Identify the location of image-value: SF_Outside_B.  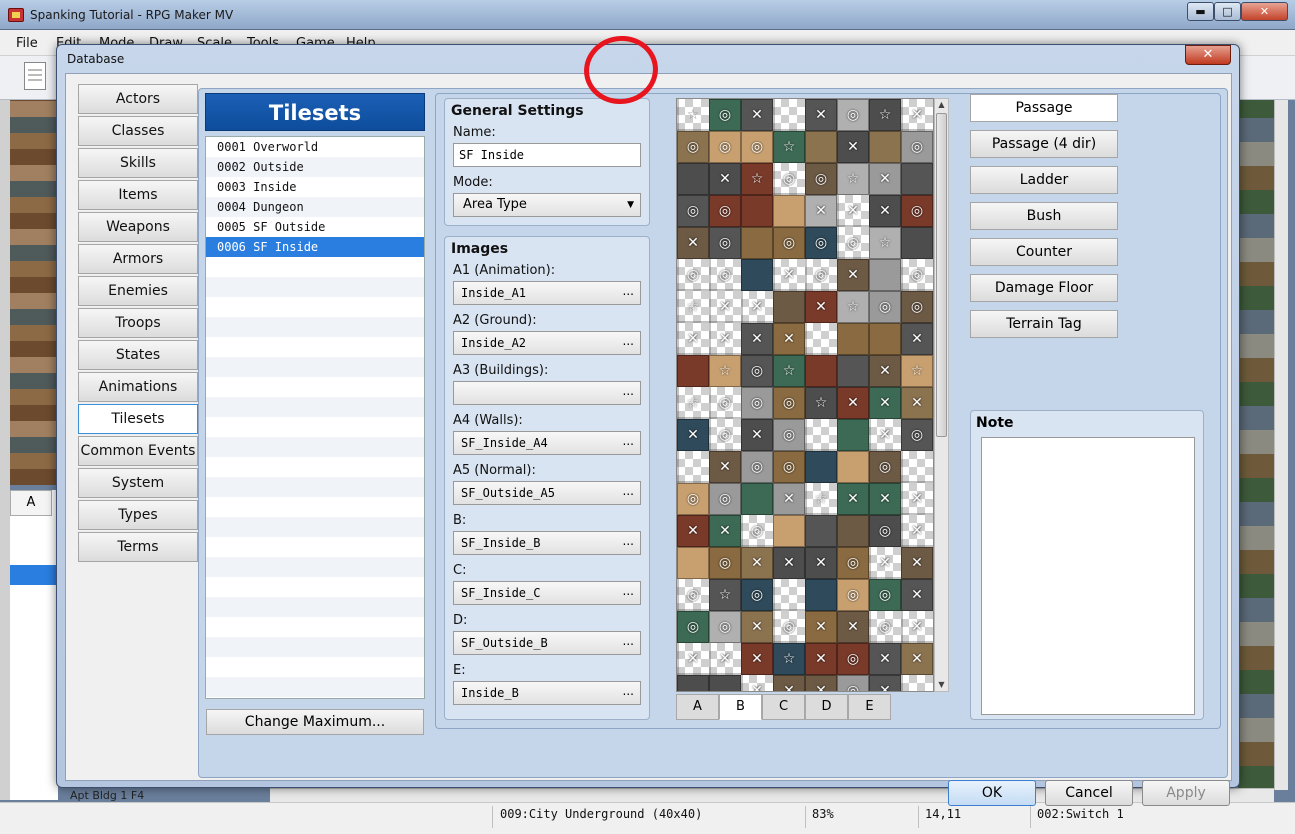
(504, 643).